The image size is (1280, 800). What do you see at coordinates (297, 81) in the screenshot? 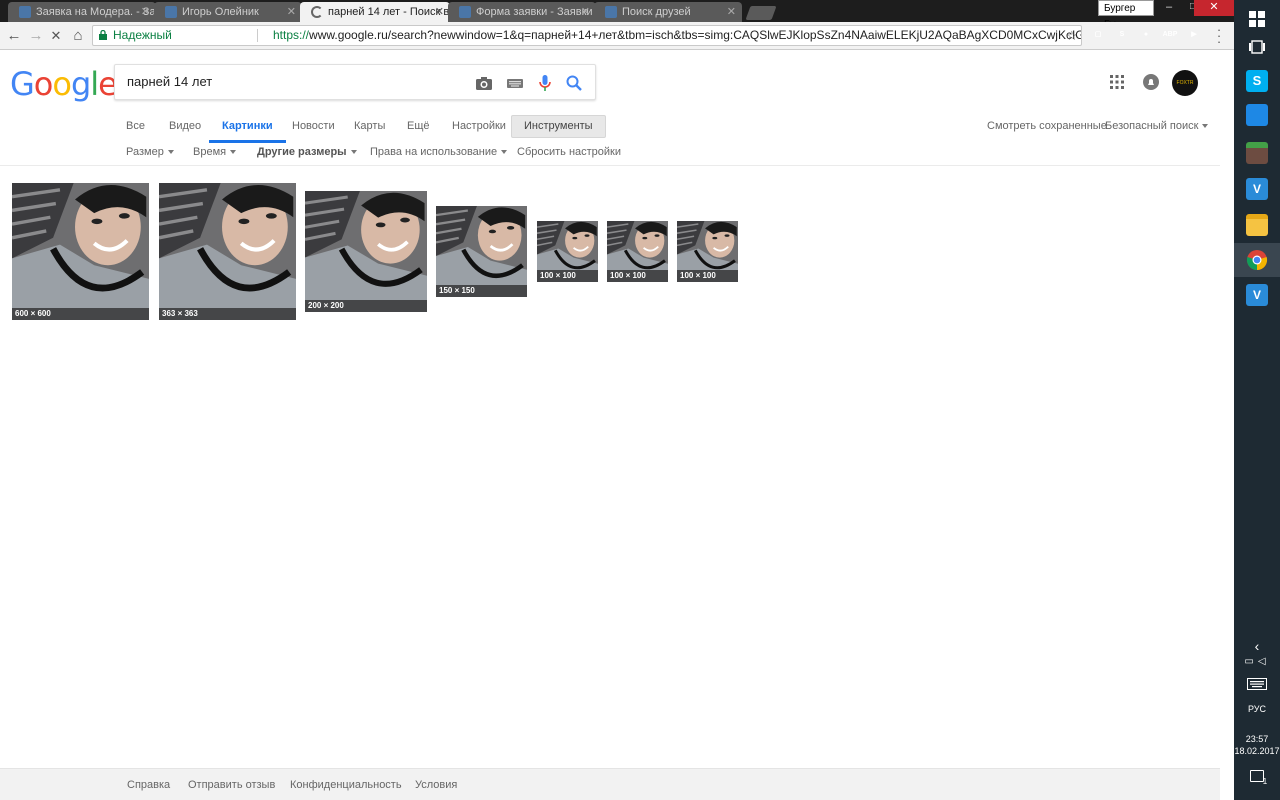
I see `search-input` at bounding box center [297, 81].